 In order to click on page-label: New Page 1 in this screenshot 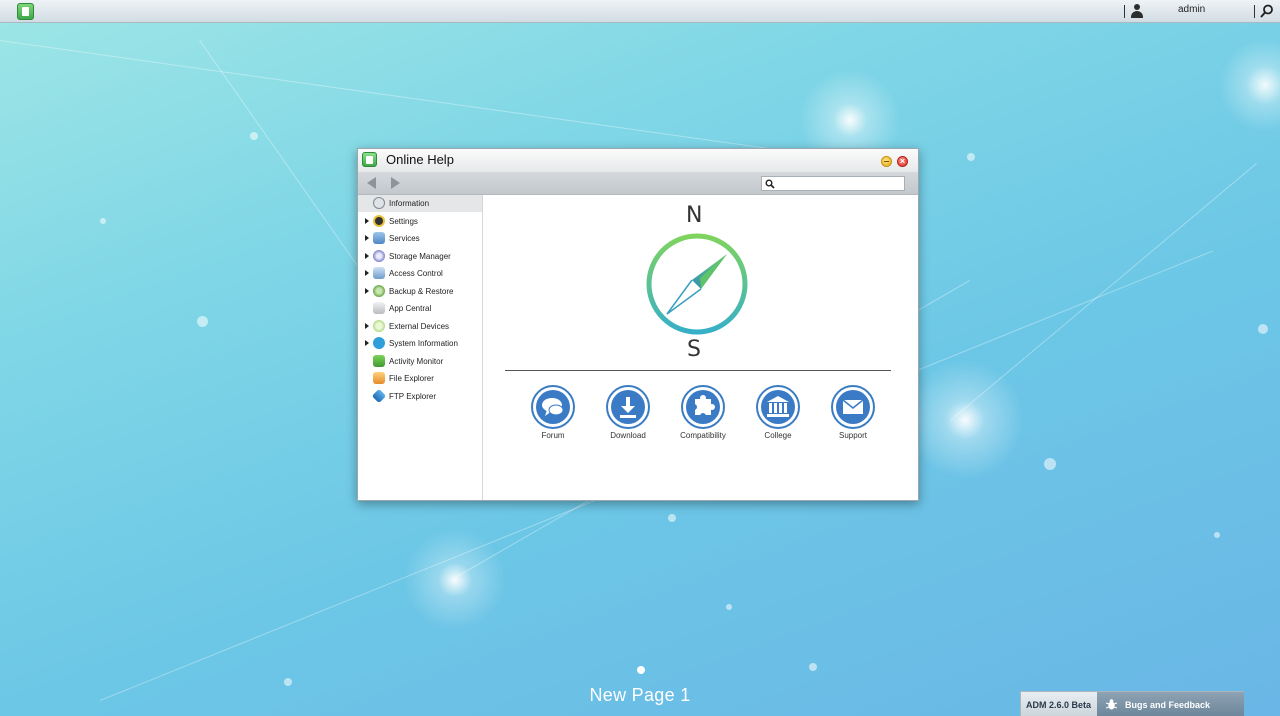, I will do `click(640, 695)`.